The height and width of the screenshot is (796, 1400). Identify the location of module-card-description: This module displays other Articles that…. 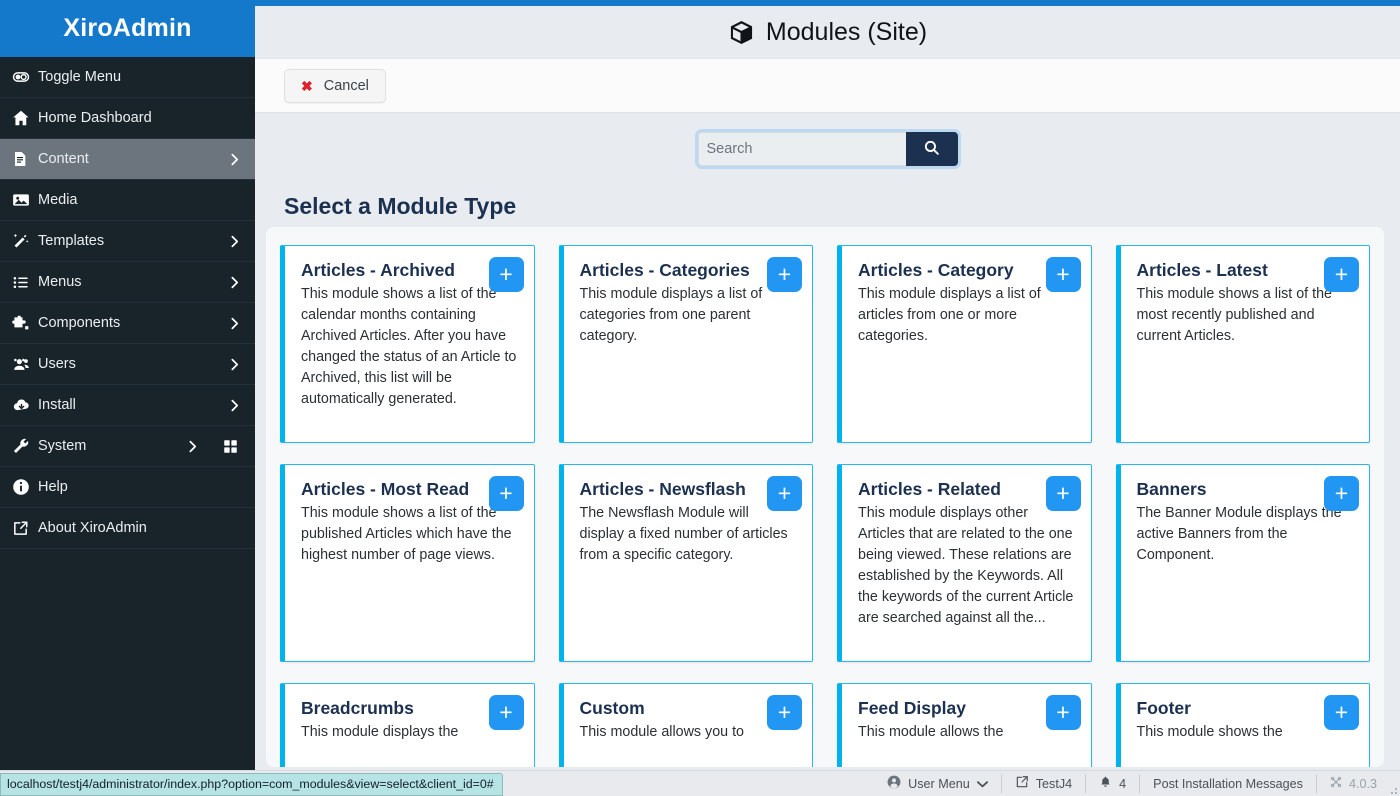
(966, 565).